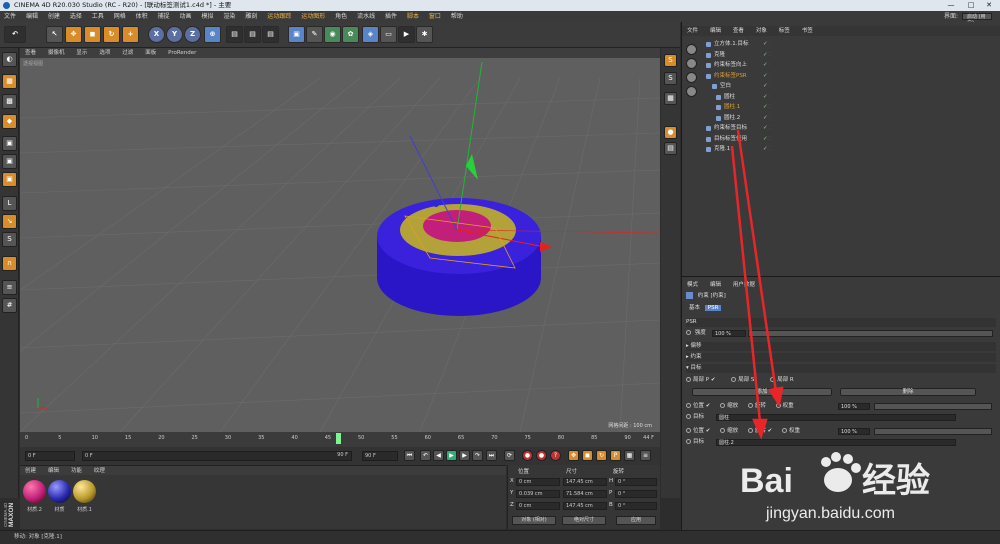  I want to click on render-settings-icon: ▤, so click(270, 34).